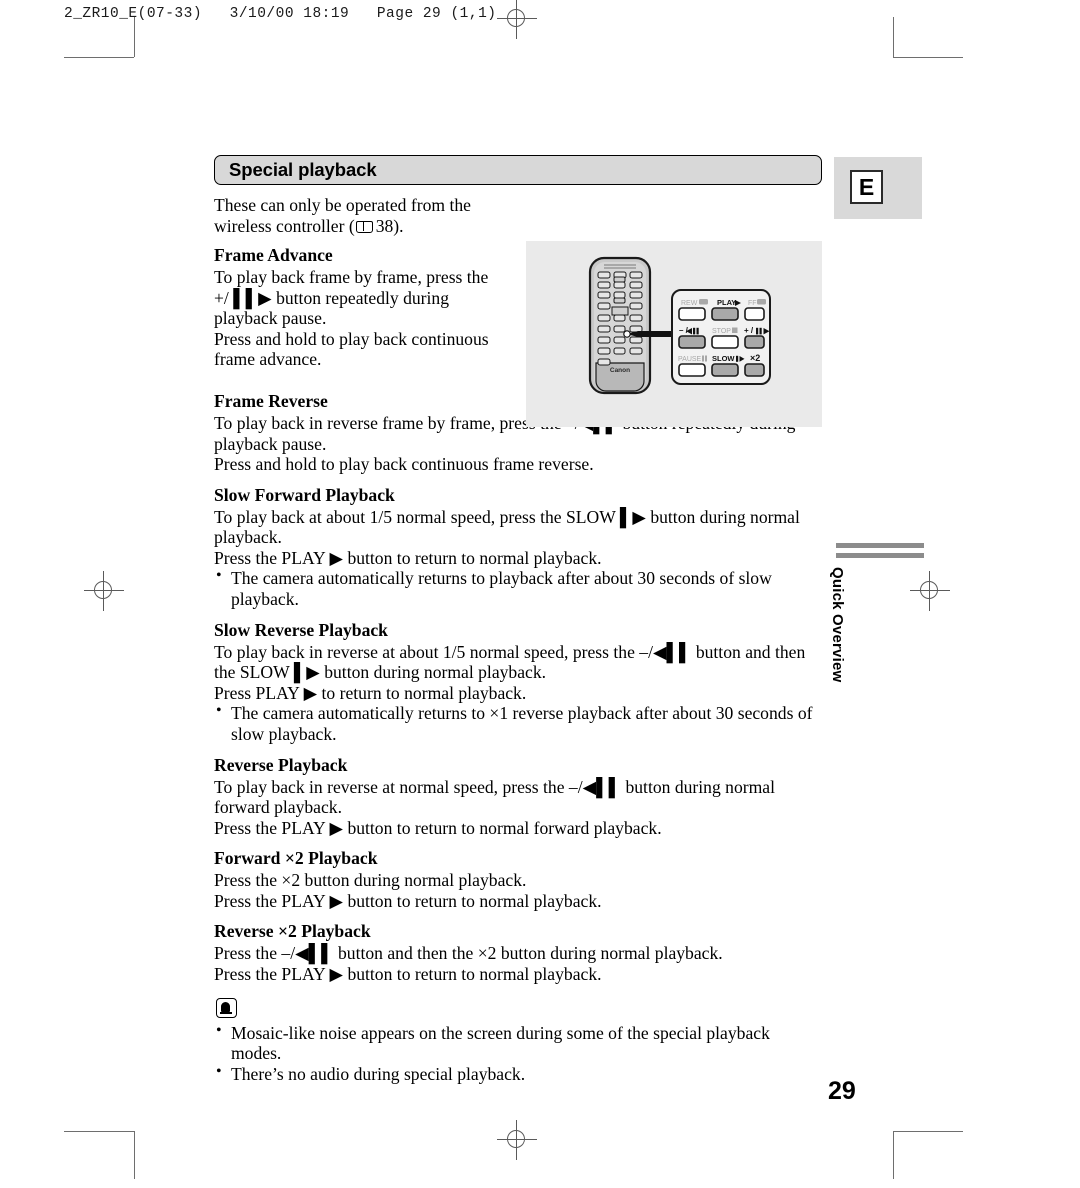  I want to click on intro-line-2-pre: wireless controller (, so click(284, 225).